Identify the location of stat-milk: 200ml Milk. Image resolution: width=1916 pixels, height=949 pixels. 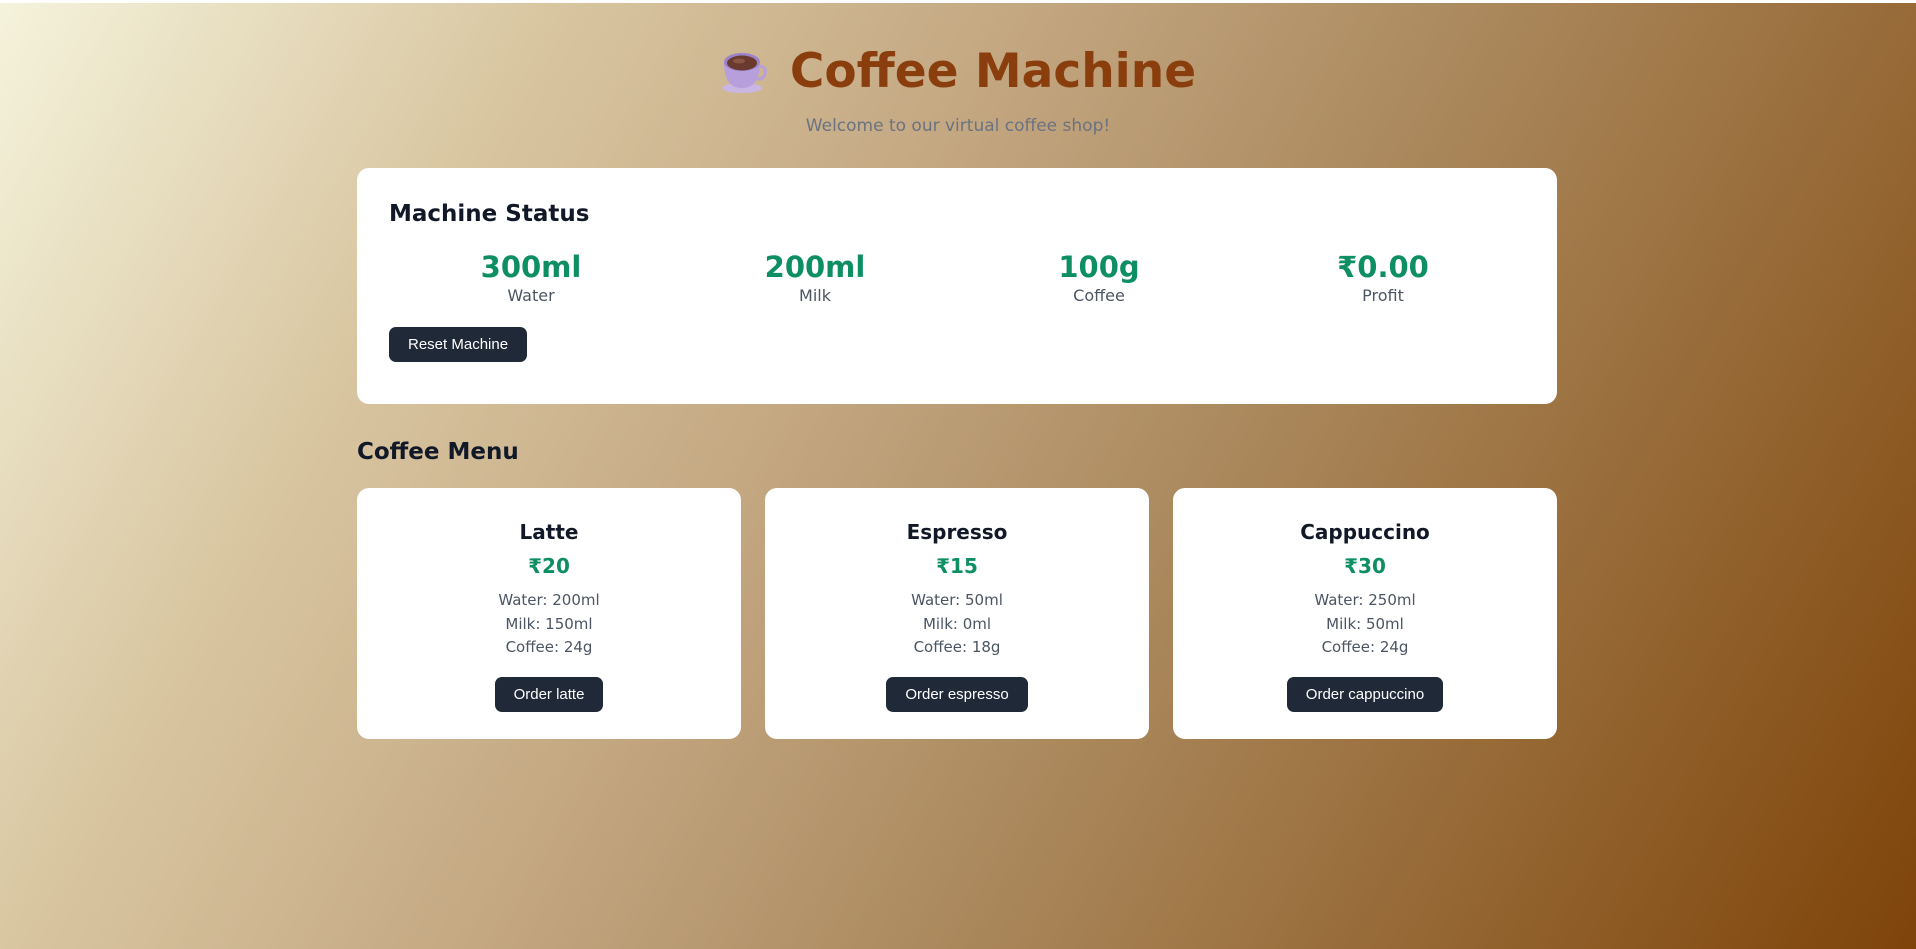
(815, 277).